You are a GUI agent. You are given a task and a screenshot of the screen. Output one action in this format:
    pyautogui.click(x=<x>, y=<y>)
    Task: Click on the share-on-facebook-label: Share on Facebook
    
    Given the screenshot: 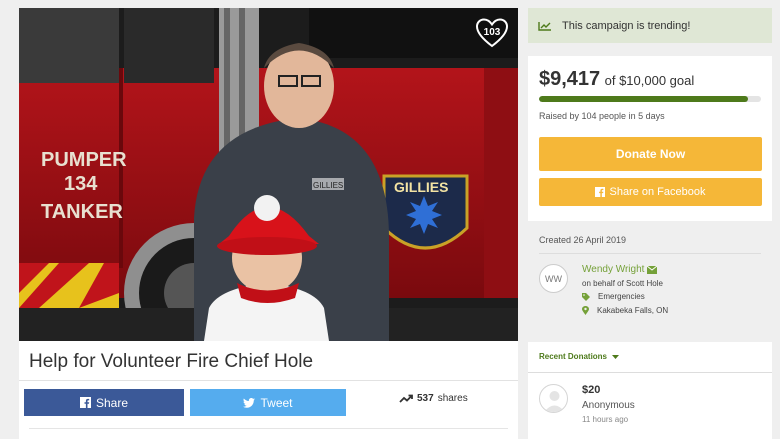 What is the action you would take?
    pyautogui.click(x=657, y=192)
    